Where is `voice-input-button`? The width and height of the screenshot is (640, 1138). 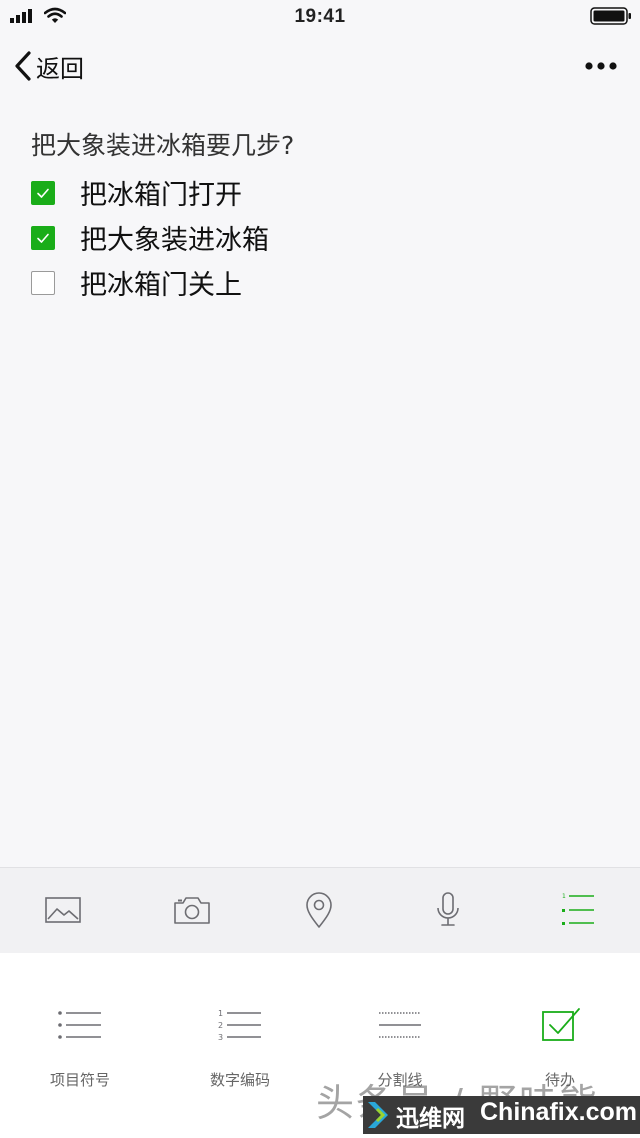 voice-input-button is located at coordinates (448, 910).